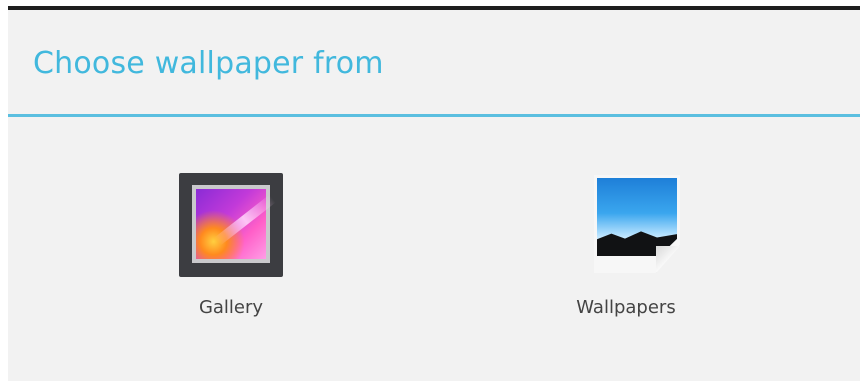  Describe the element at coordinates (626, 307) in the screenshot. I see `wallpapers-label: Wallpapers` at that location.